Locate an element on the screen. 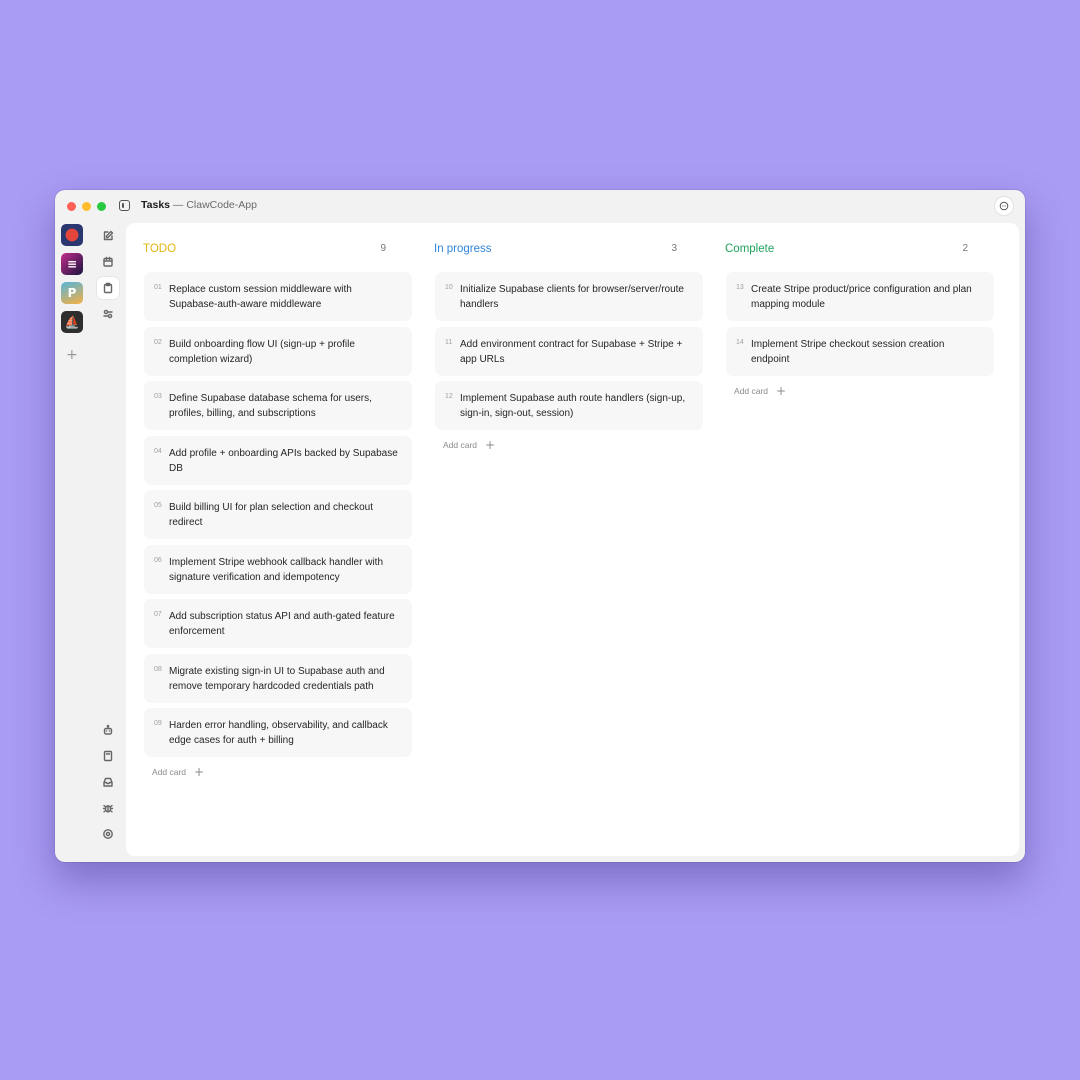 This screenshot has width=1080, height=1080. crab-app-icon is located at coordinates (72, 235).